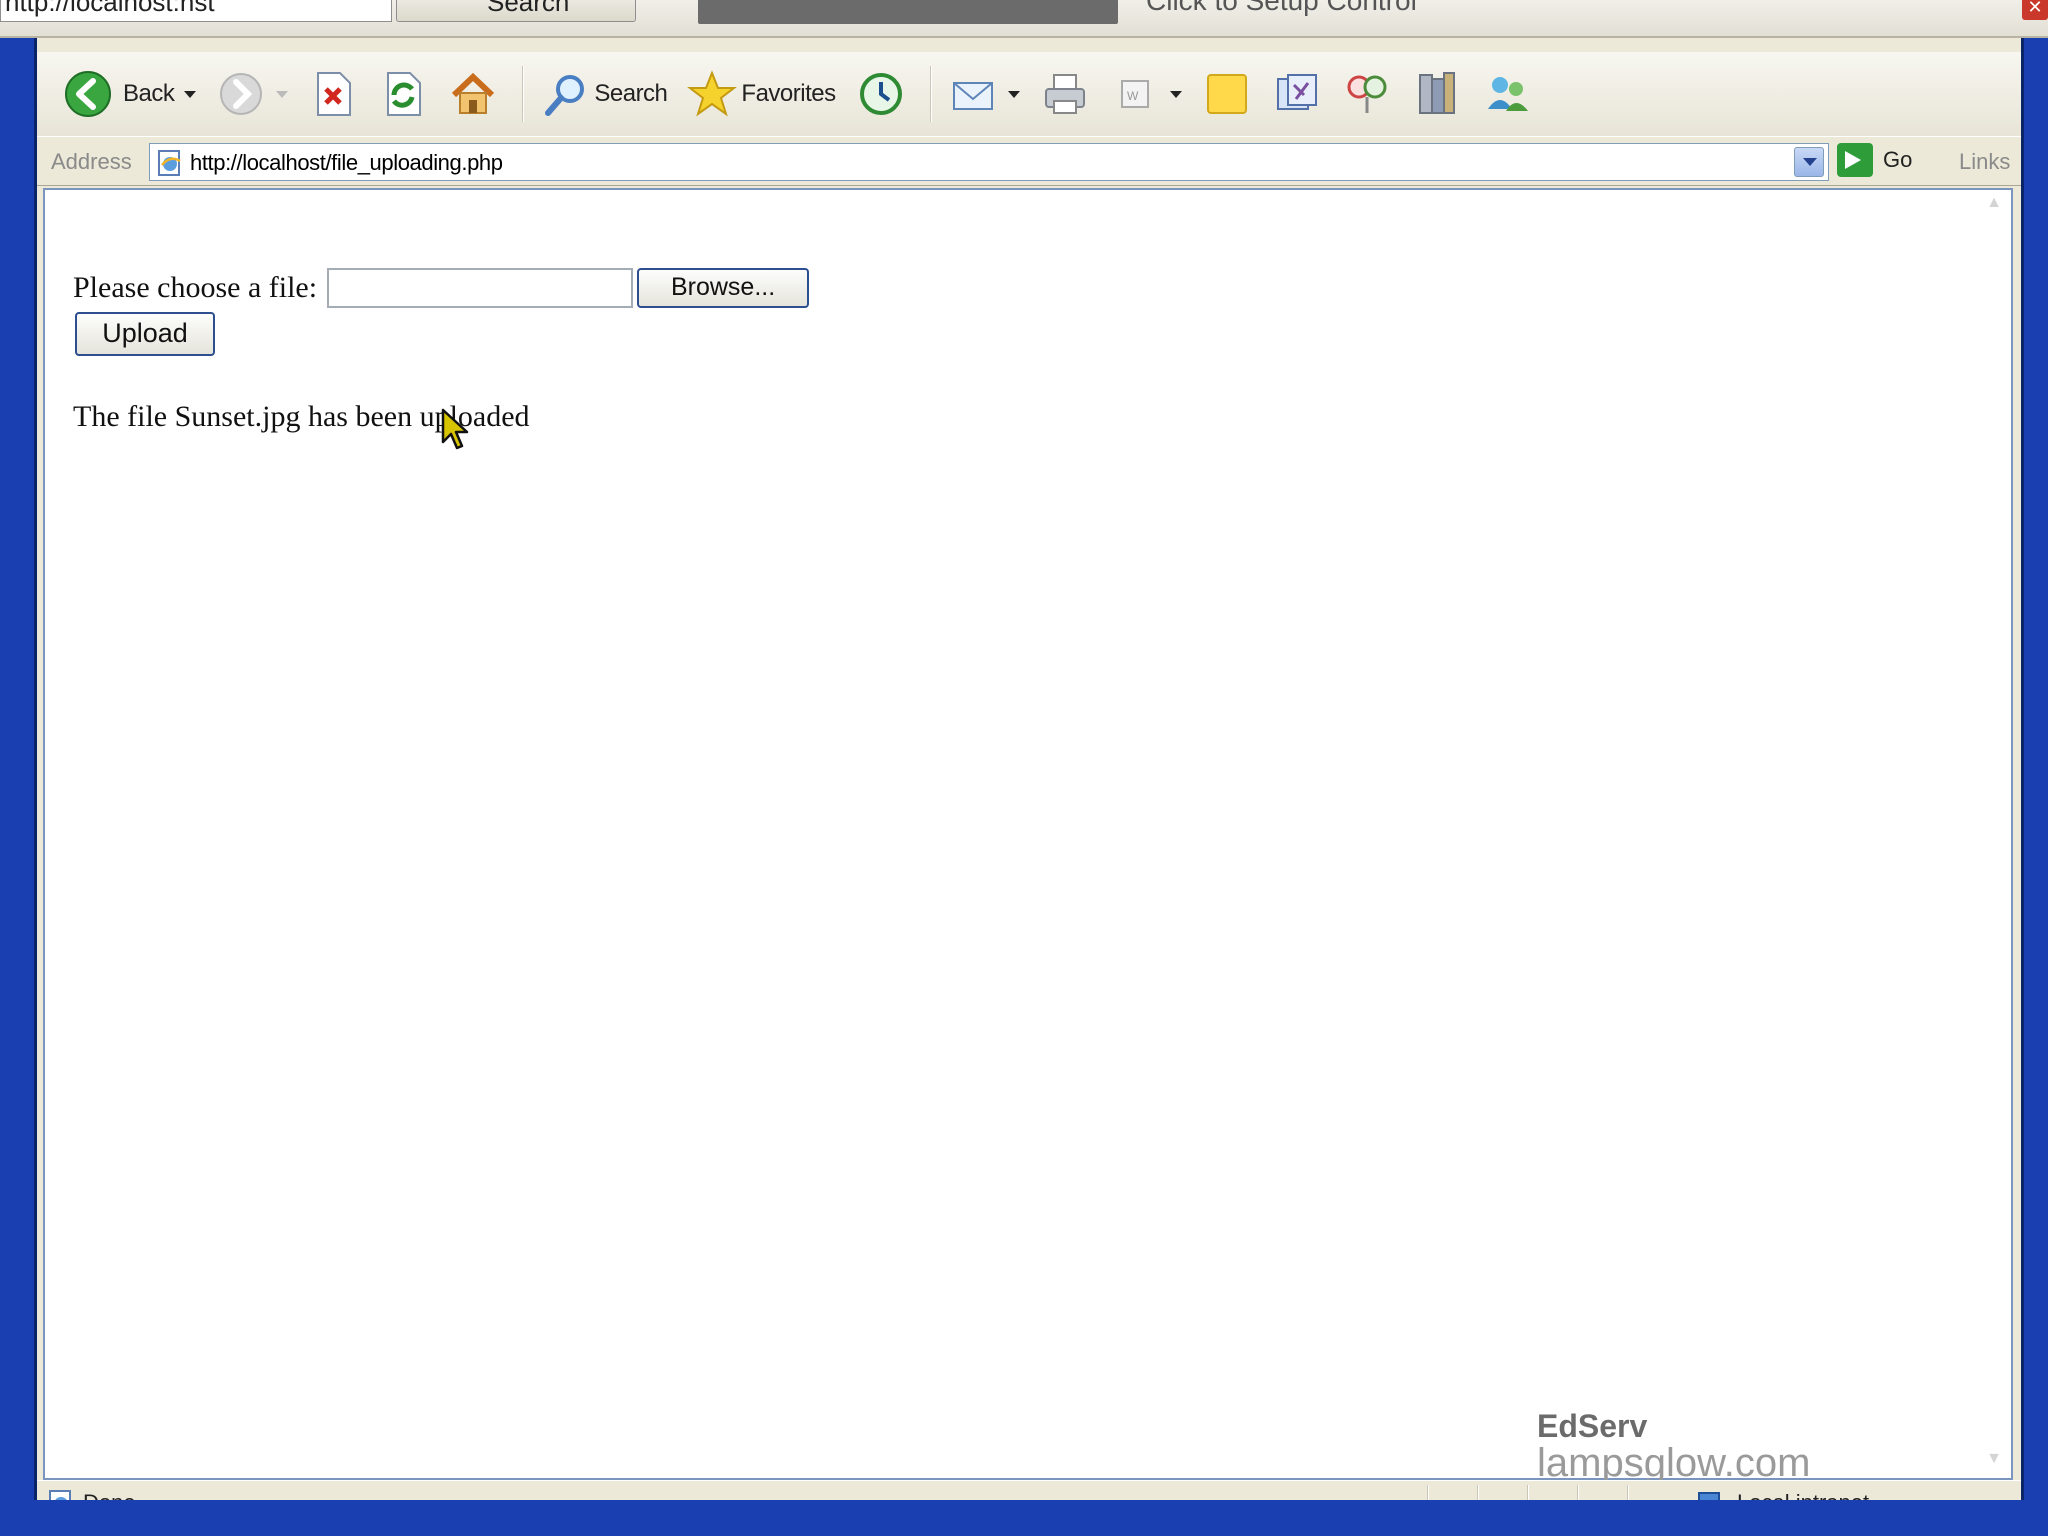  I want to click on back-button: Back, so click(129, 94).